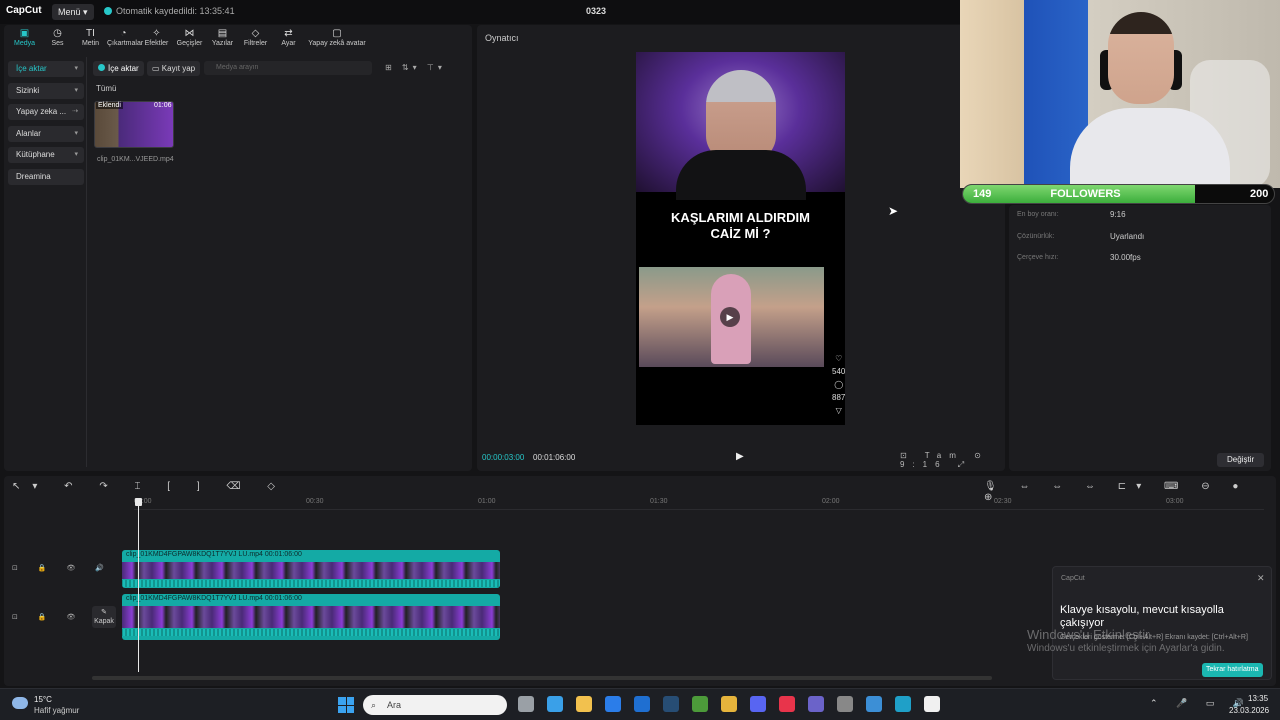  I want to click on menu-button: Menü ▾, so click(73, 12).